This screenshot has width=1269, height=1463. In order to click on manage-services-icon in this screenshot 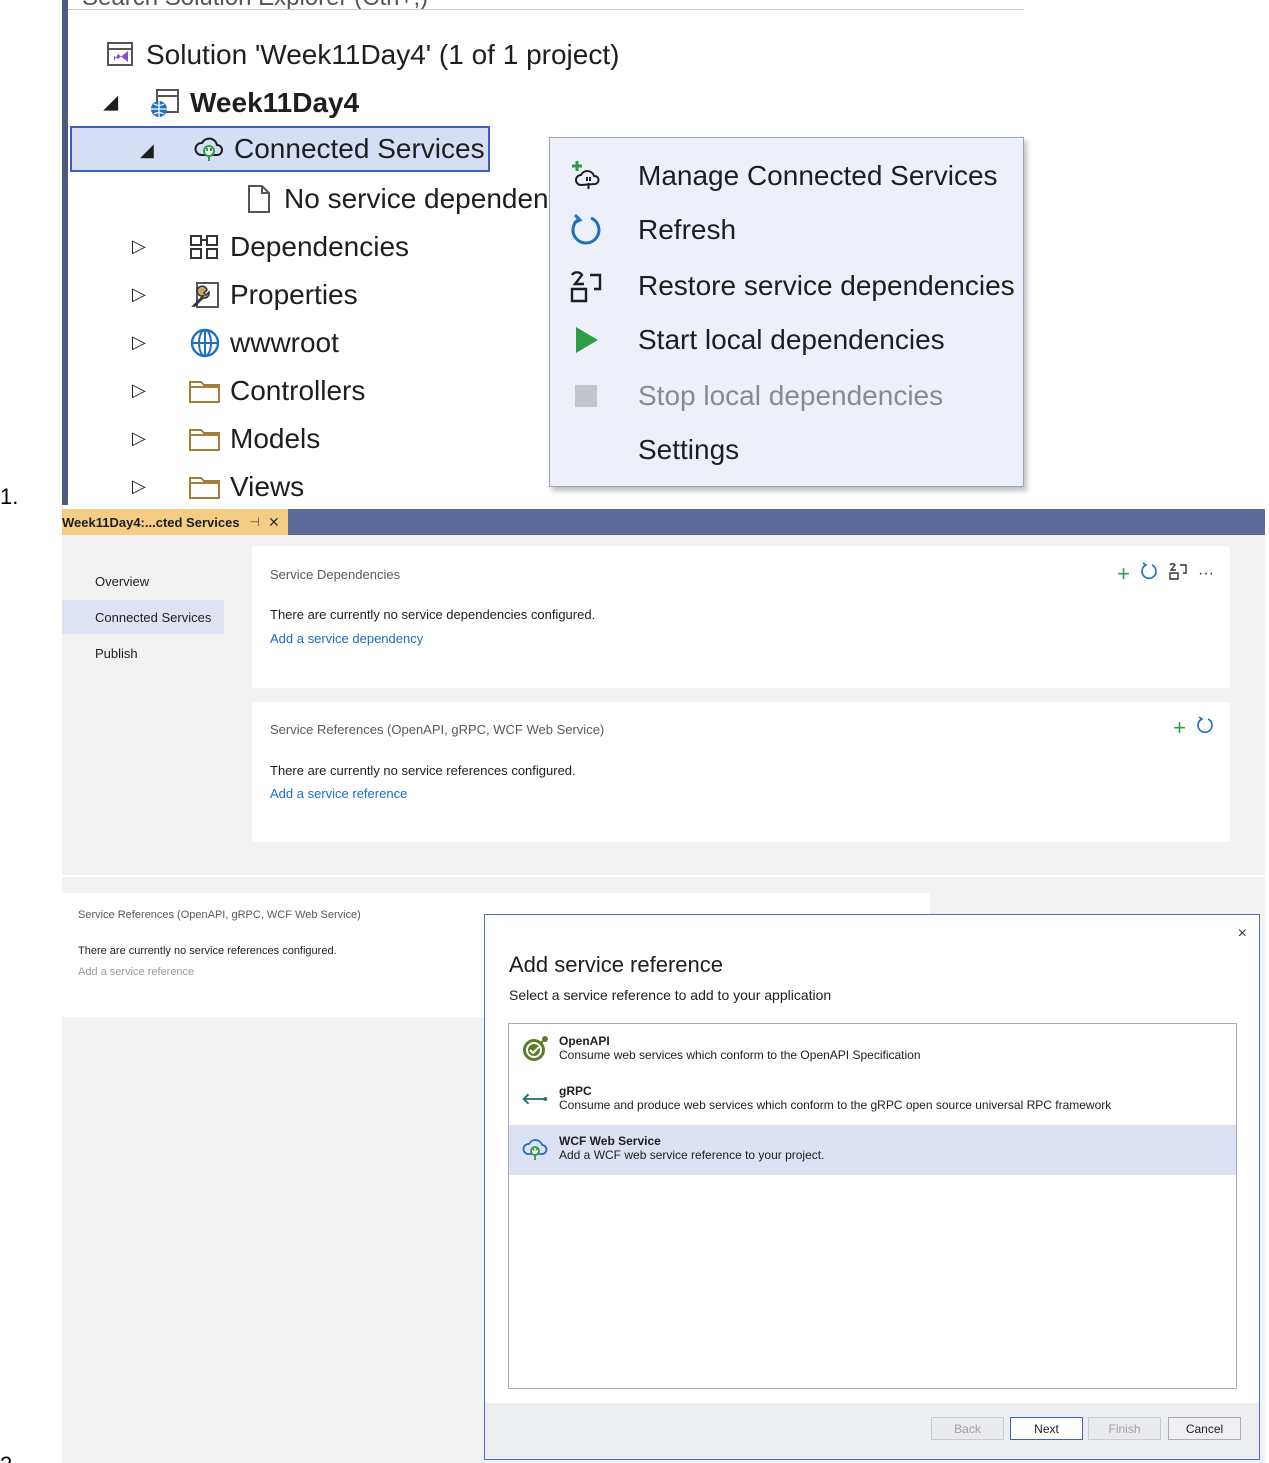, I will do `click(586, 176)`.